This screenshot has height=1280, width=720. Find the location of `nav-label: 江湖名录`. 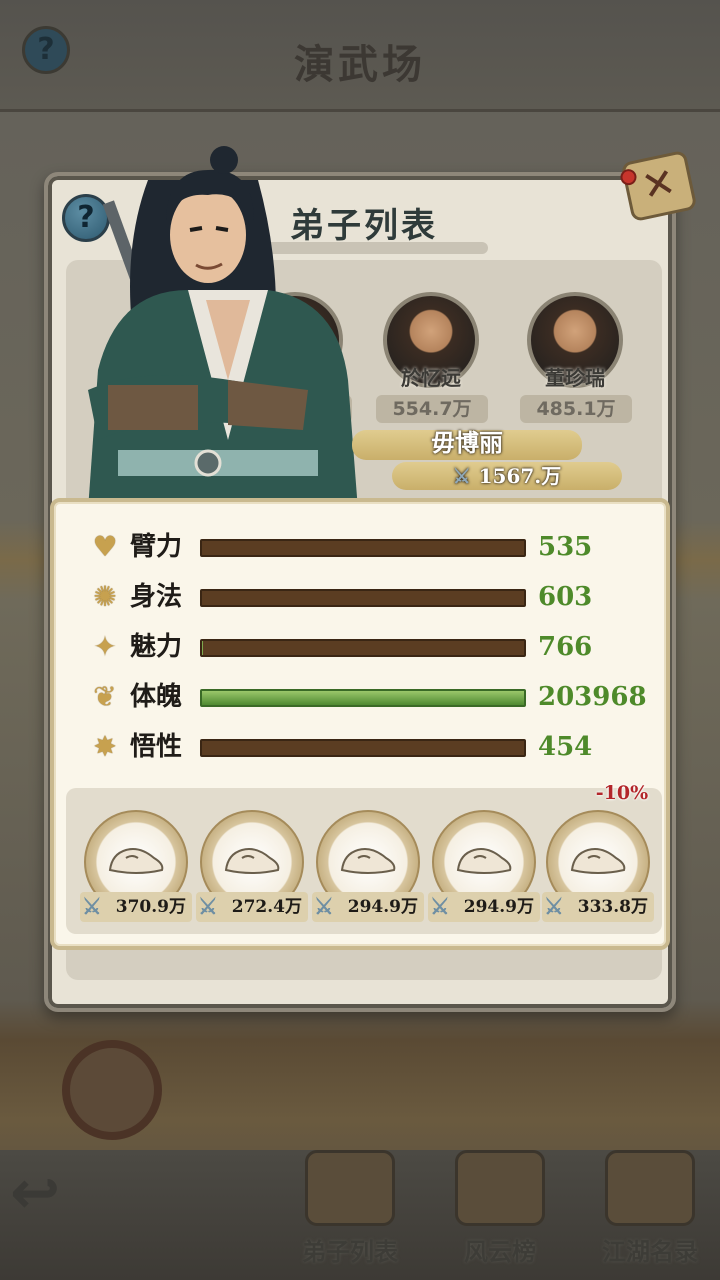

nav-label: 江湖名录 is located at coordinates (650, 1251).